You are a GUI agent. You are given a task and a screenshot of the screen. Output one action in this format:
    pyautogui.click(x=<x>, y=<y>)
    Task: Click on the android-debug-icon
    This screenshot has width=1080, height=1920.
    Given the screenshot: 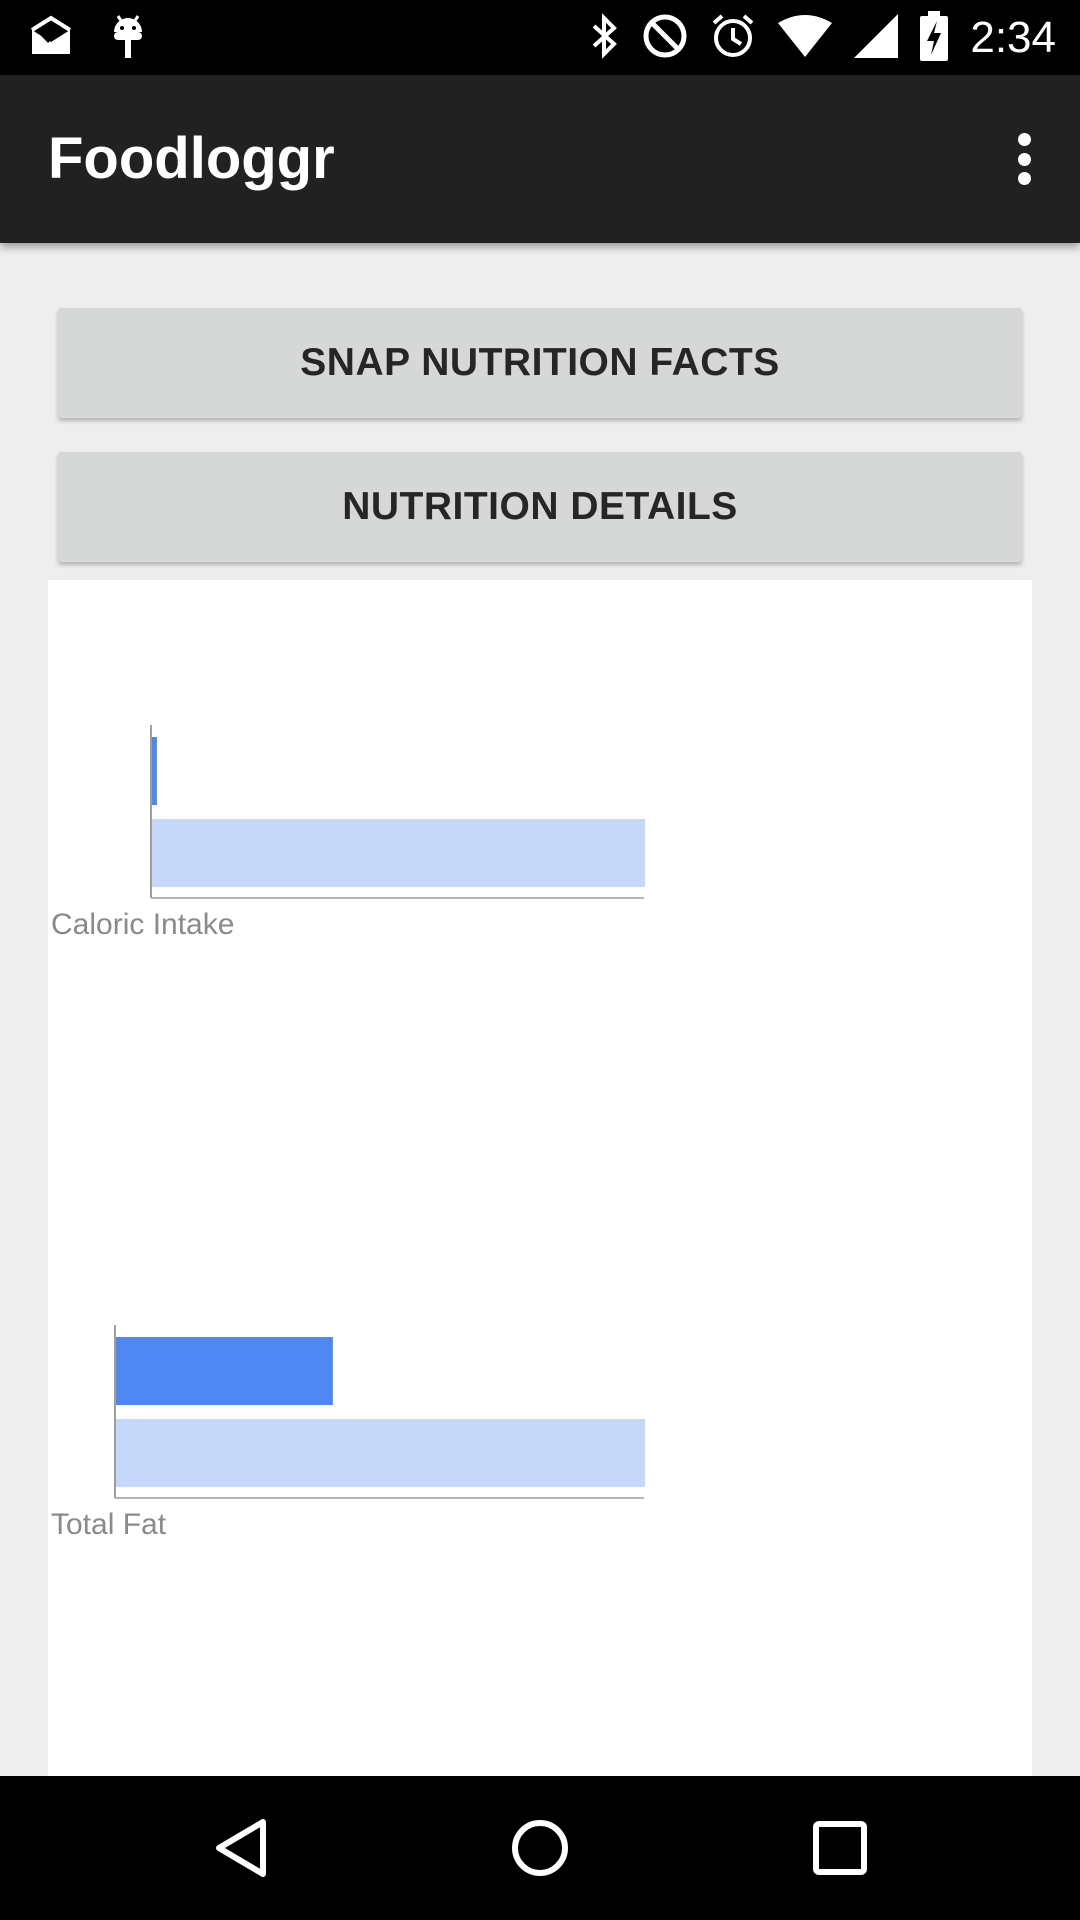 What is the action you would take?
    pyautogui.click(x=128, y=38)
    